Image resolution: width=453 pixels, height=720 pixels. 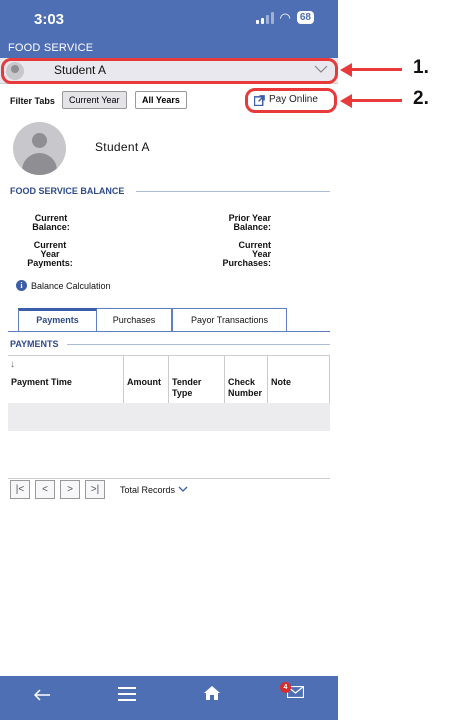 I want to click on bottom-nav-bar: 4, so click(x=169, y=698).